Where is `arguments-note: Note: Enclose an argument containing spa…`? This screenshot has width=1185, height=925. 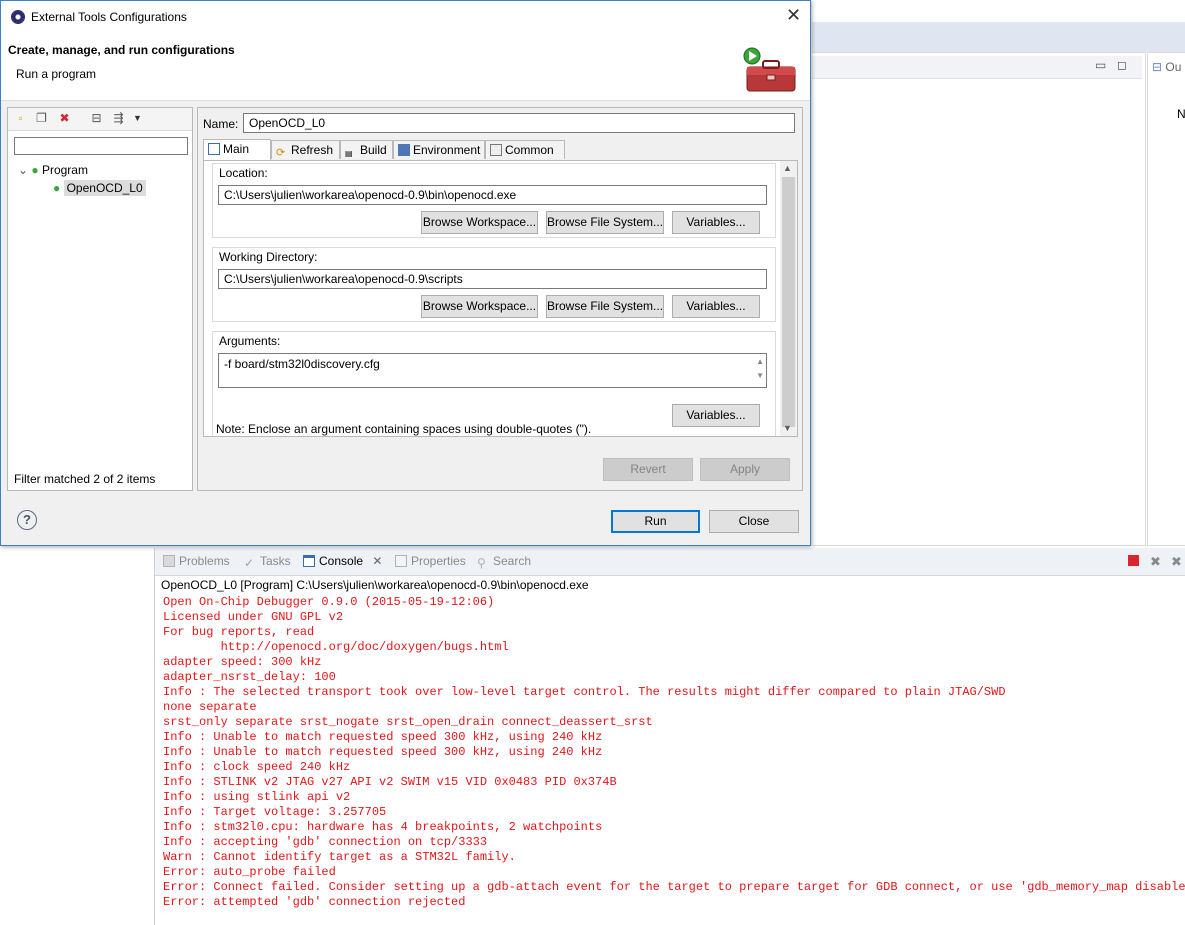 arguments-note: Note: Enclose an argument containing spa… is located at coordinates (404, 429).